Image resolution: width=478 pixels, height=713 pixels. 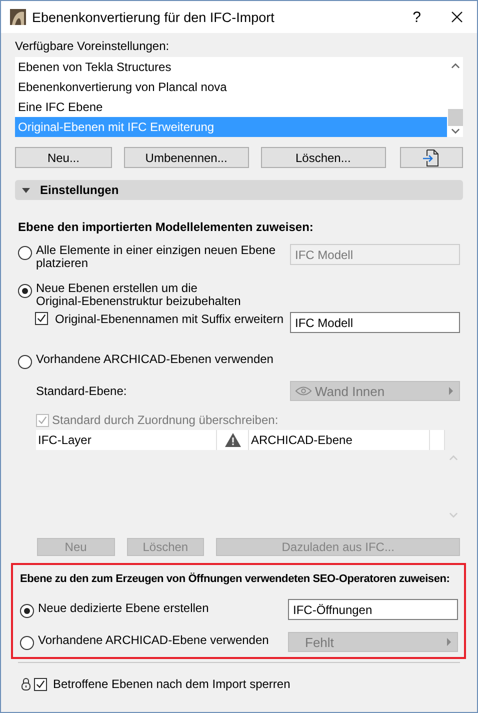 What do you see at coordinates (156, 257) in the screenshot?
I see `radio-label: Alle Elemente in einer einzigen neuen Ebene platzieren` at bounding box center [156, 257].